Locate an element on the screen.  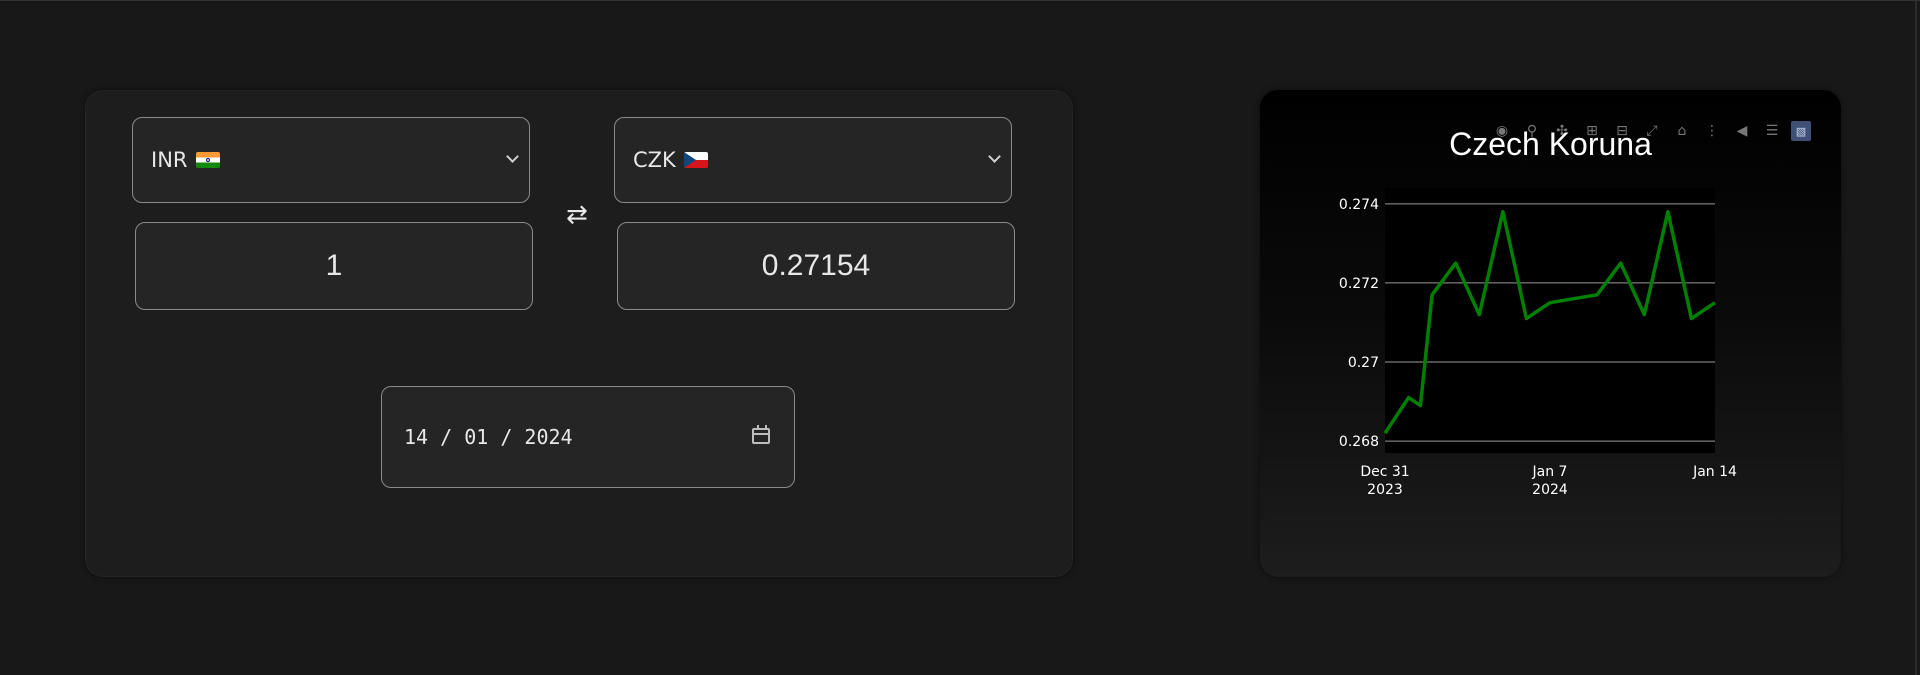
x-tick-label: Jan 14 is located at coordinates (1714, 472).